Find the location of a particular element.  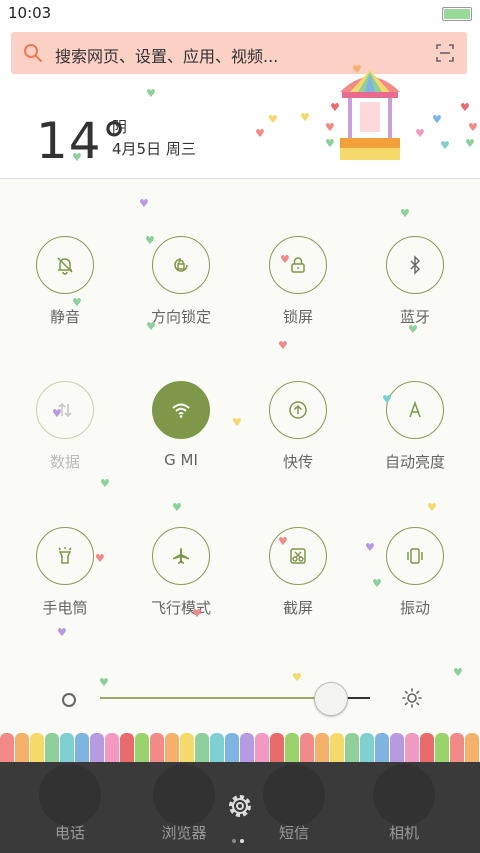

brightness-low-icon is located at coordinates (69, 700).